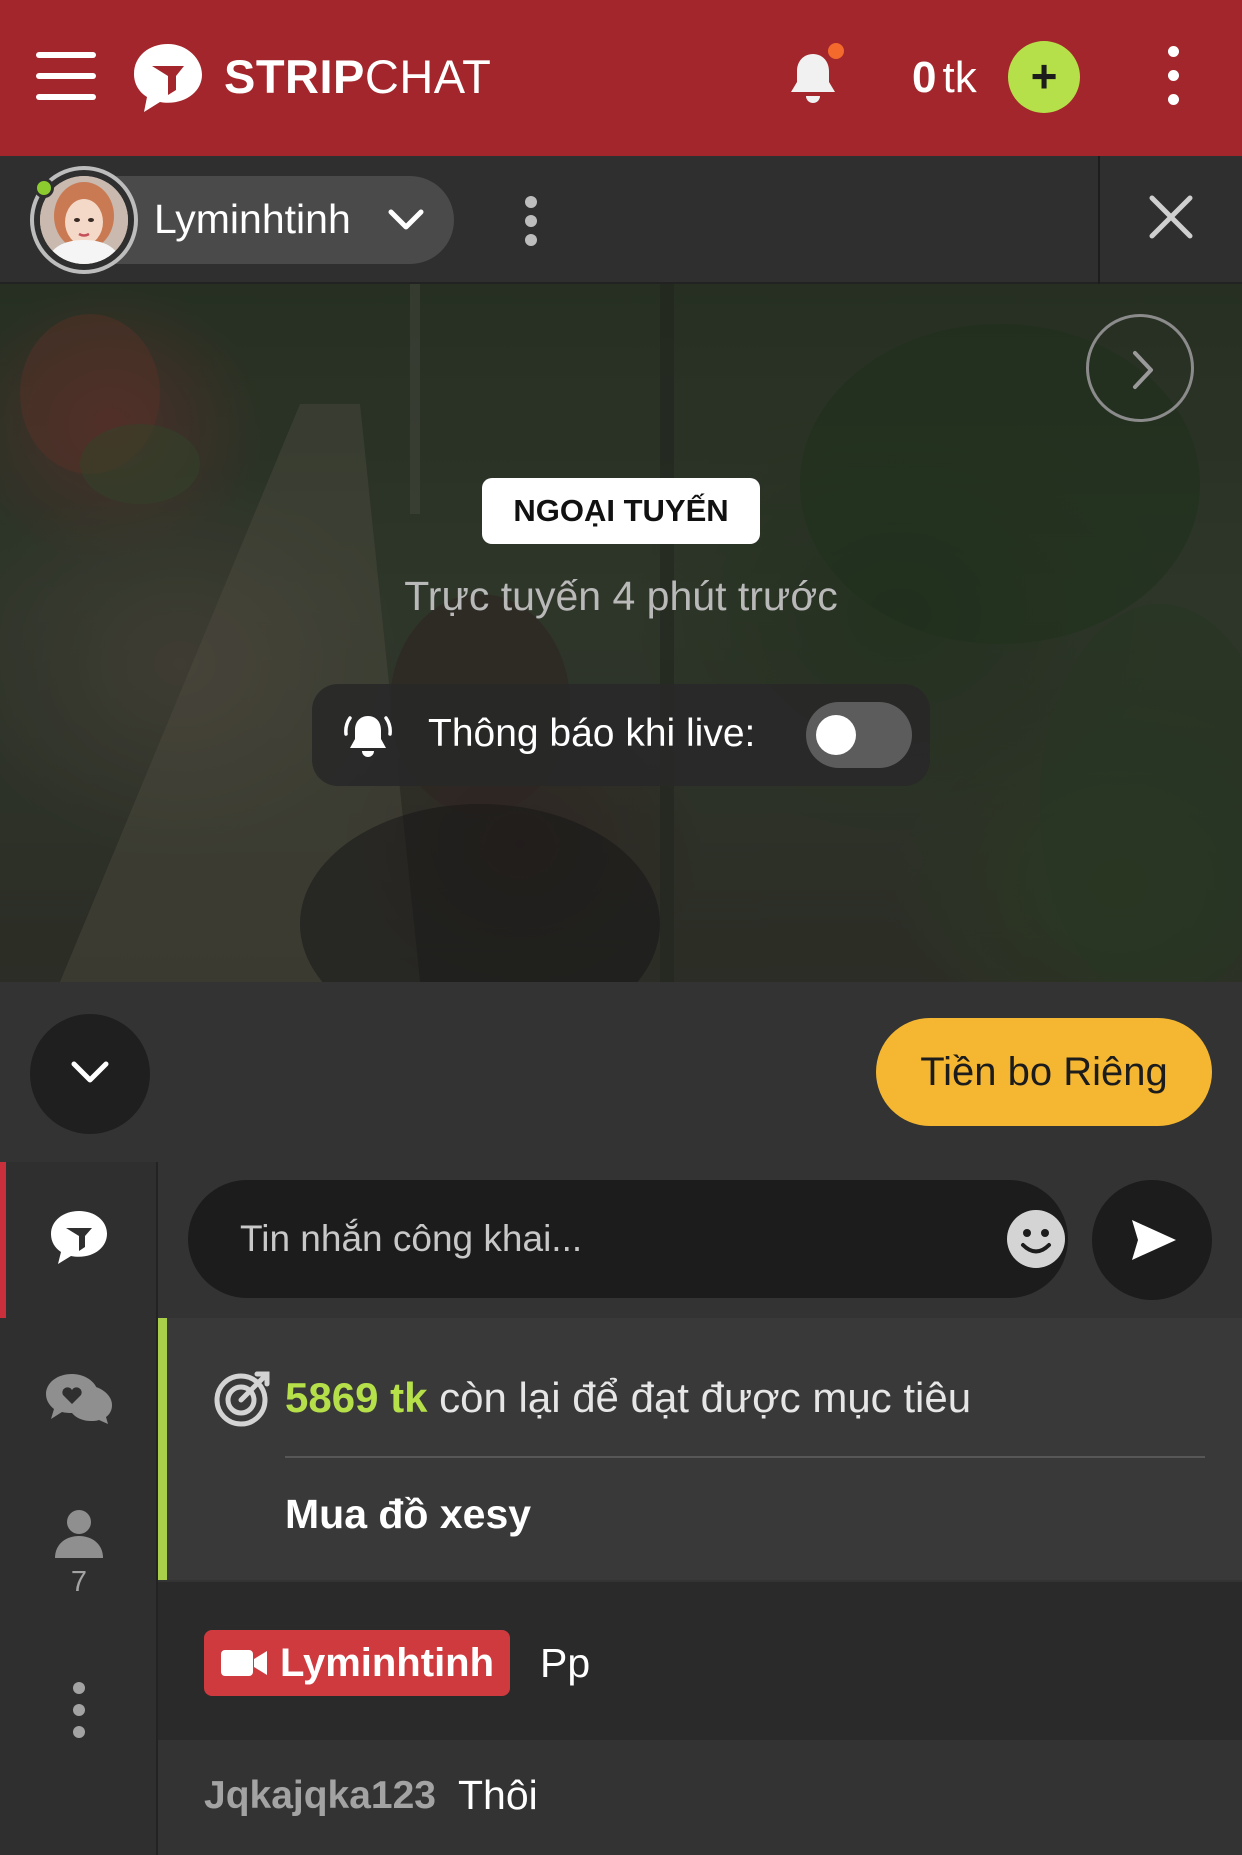  Describe the element at coordinates (79, 1582) in the screenshot. I see `users-count: 7` at that location.